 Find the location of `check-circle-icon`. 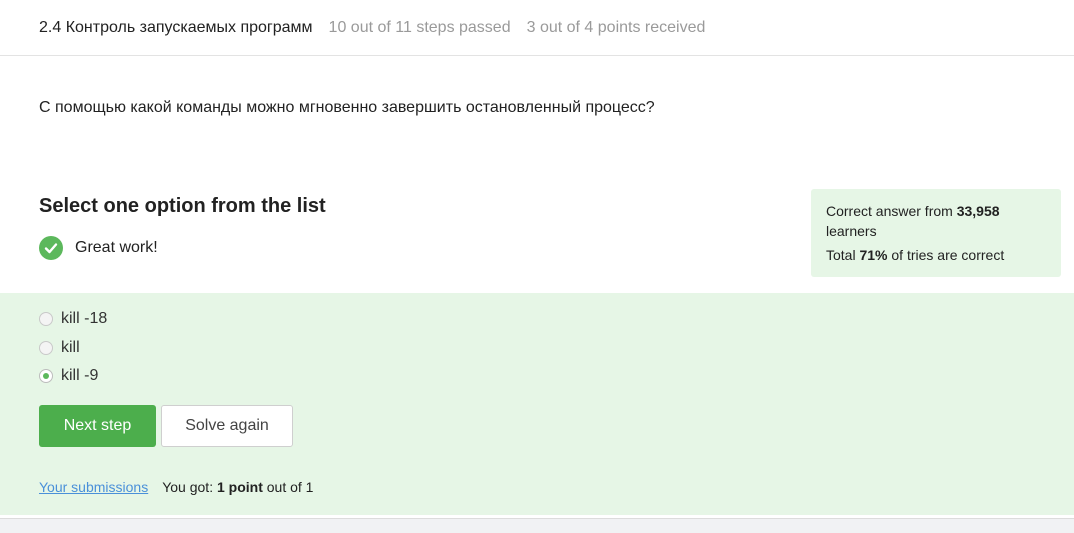

check-circle-icon is located at coordinates (51, 248).